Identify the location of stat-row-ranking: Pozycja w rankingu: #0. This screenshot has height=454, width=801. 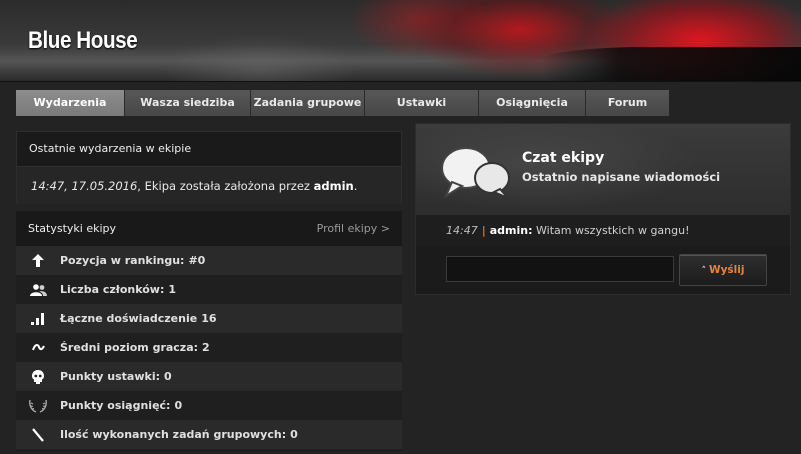
(209, 260).